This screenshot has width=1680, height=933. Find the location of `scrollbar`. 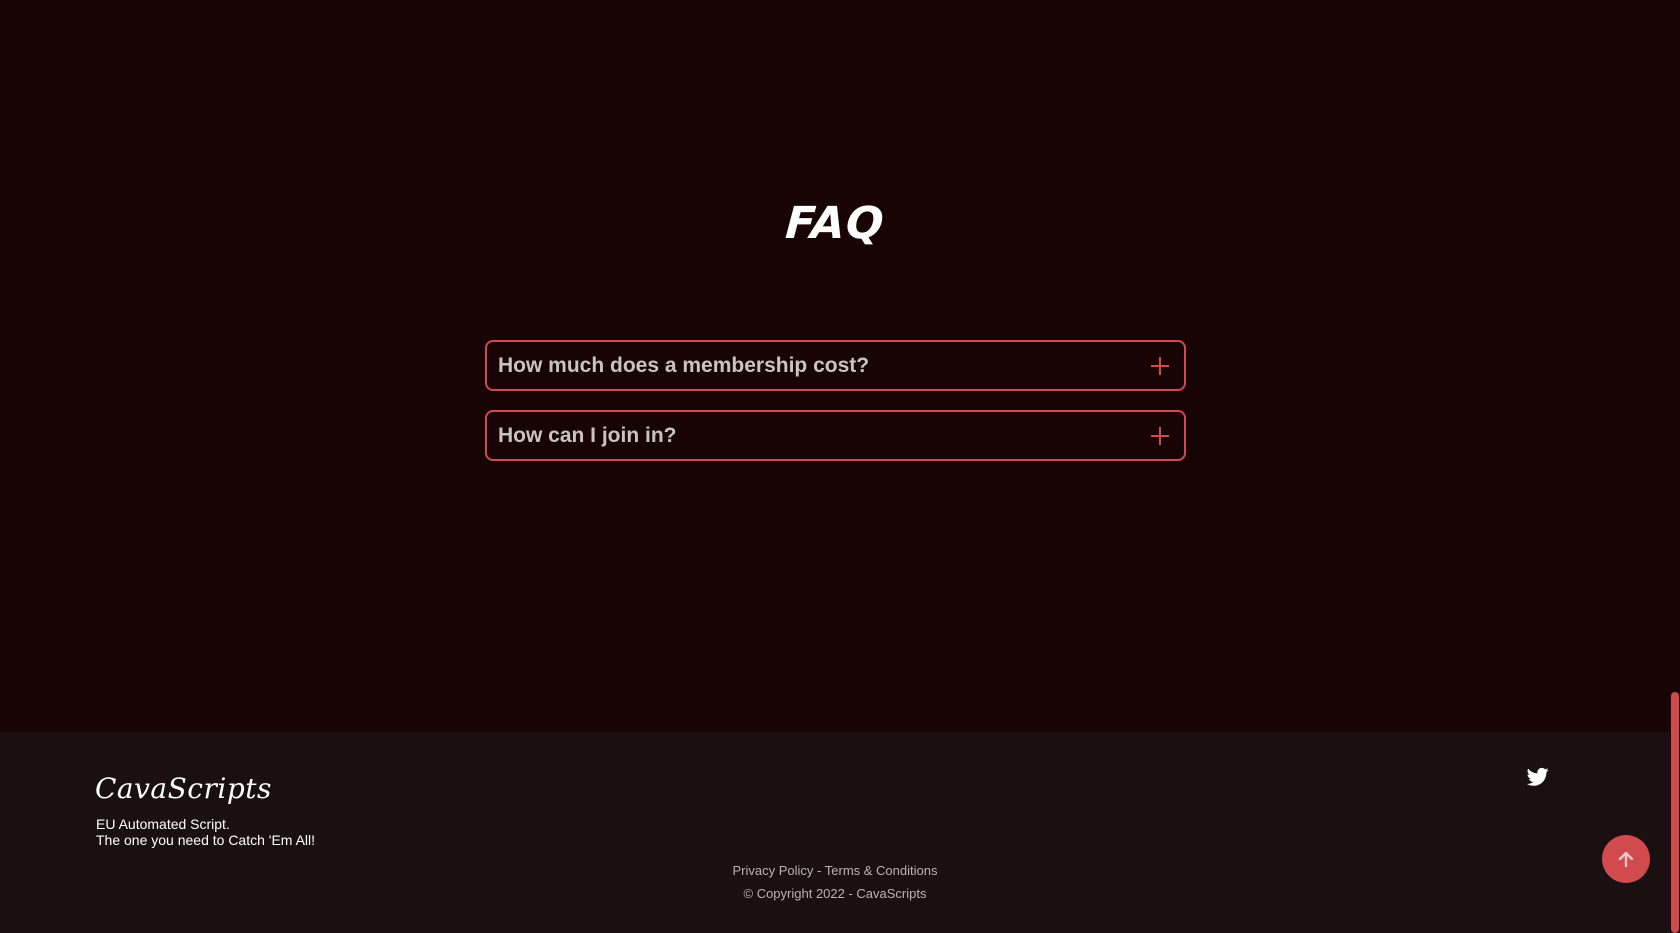

scrollbar is located at coordinates (1675, 466).